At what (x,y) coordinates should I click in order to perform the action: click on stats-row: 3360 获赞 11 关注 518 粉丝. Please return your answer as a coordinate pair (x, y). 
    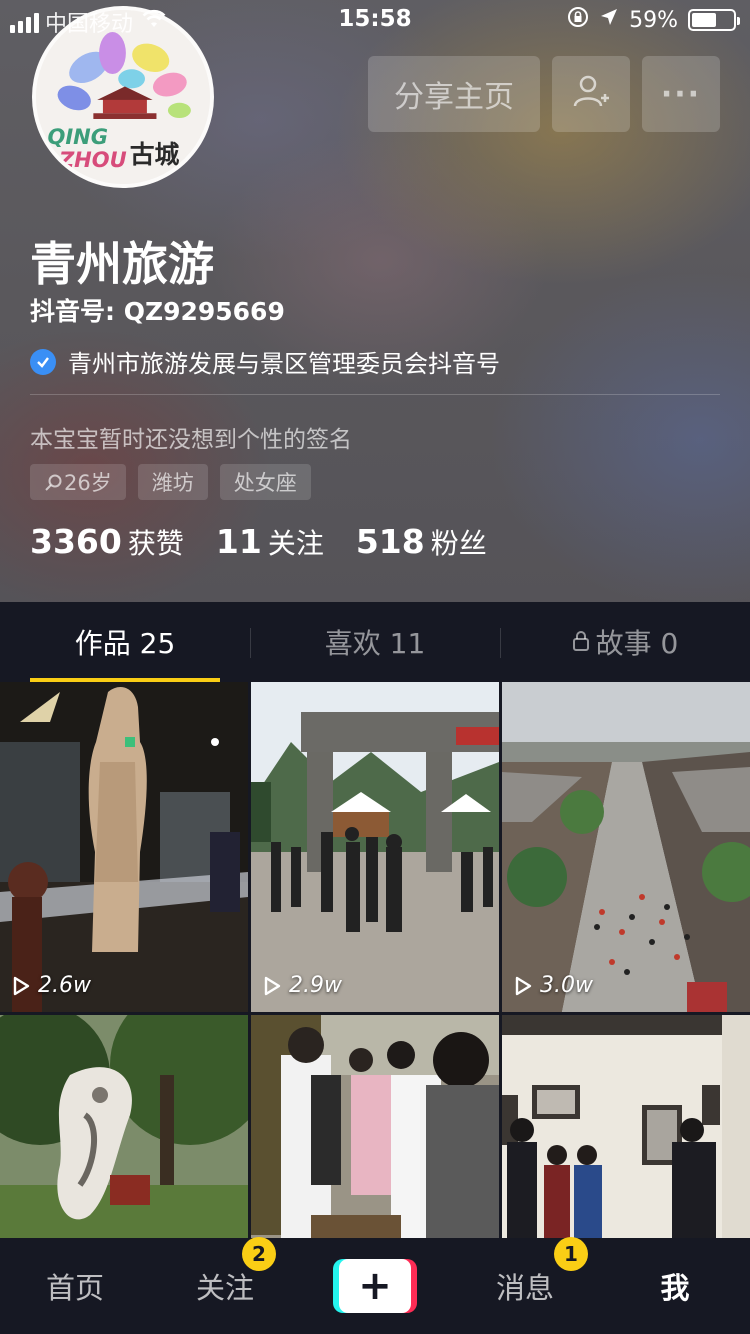
    Looking at the image, I should click on (258, 542).